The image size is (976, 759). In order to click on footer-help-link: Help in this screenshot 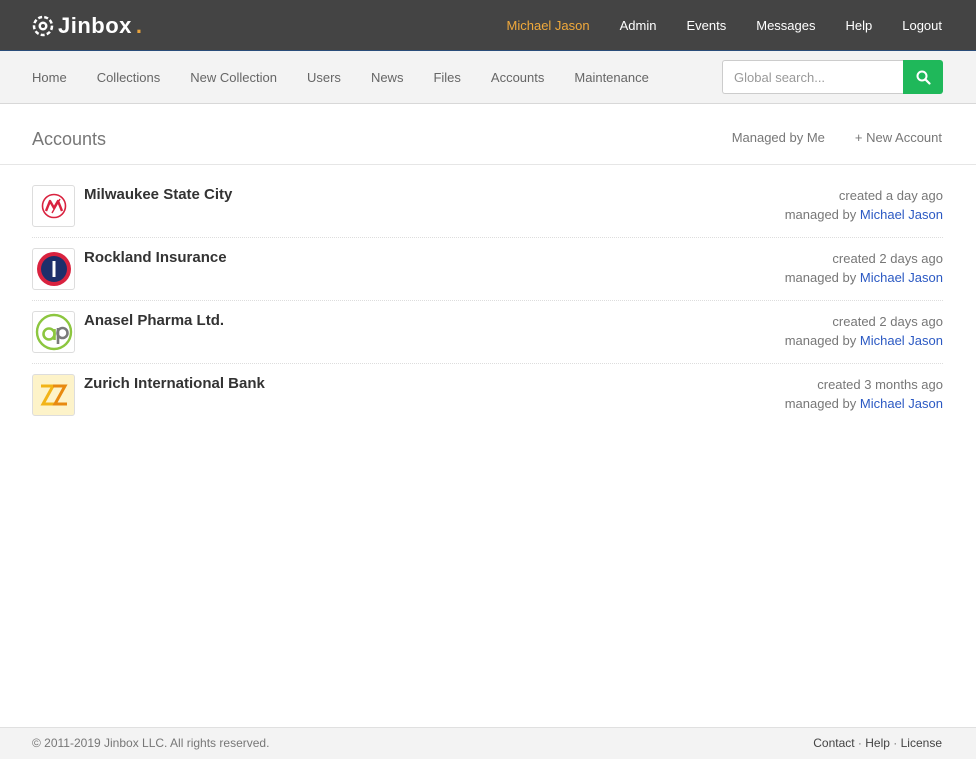, I will do `click(877, 743)`.